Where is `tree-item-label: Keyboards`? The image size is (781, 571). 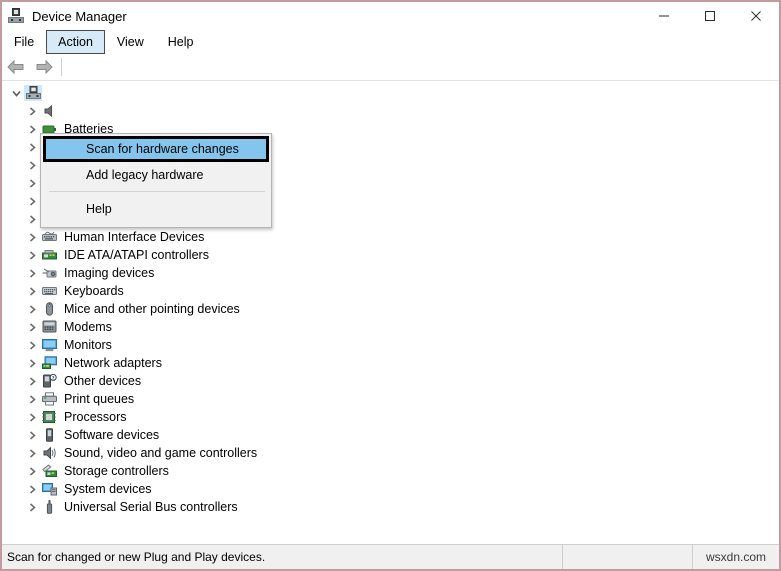
tree-item-label: Keyboards is located at coordinates (94, 291).